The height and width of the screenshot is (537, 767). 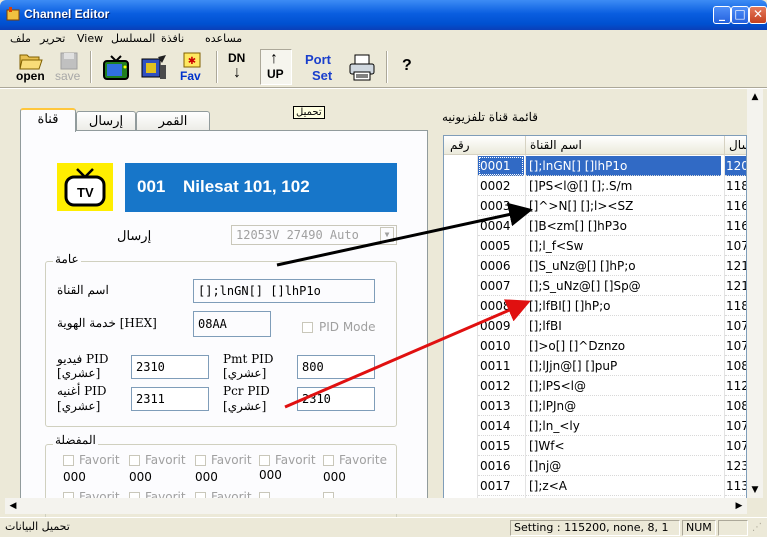 What do you see at coordinates (501, 306) in the screenshot?
I see `row-num: 0008` at bounding box center [501, 306].